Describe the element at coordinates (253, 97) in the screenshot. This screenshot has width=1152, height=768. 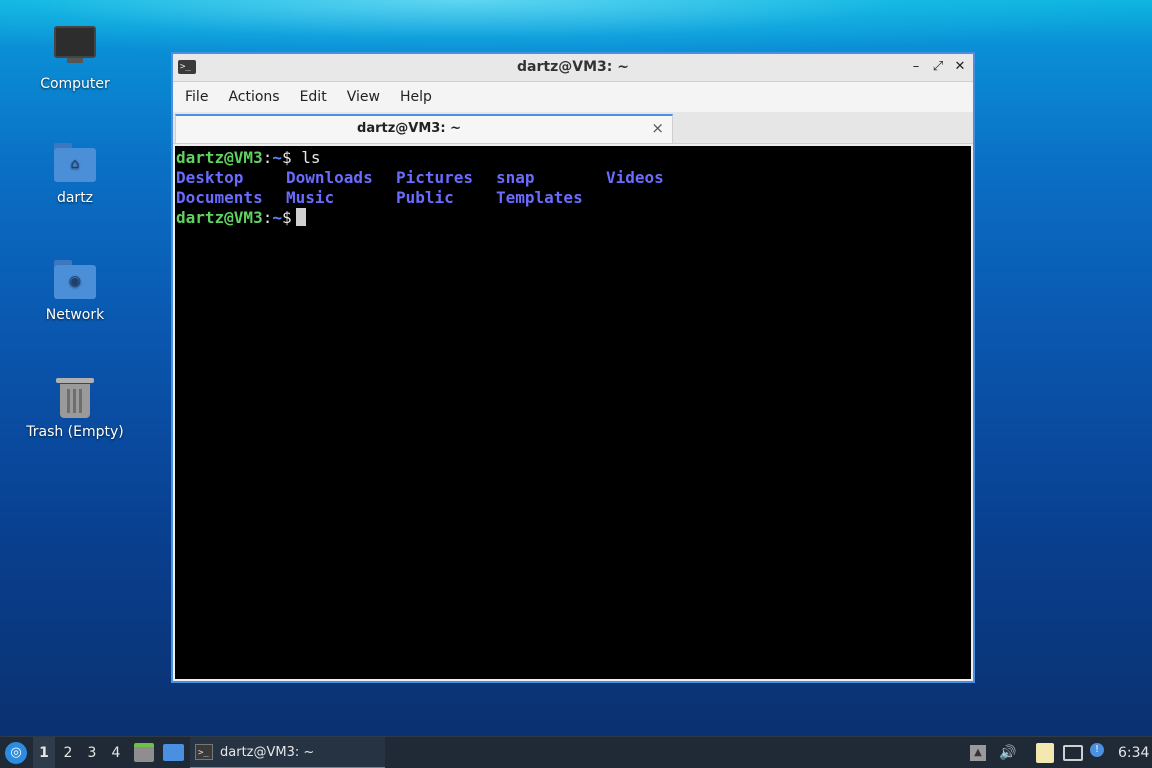
I see `menu-actions: Actions` at that location.